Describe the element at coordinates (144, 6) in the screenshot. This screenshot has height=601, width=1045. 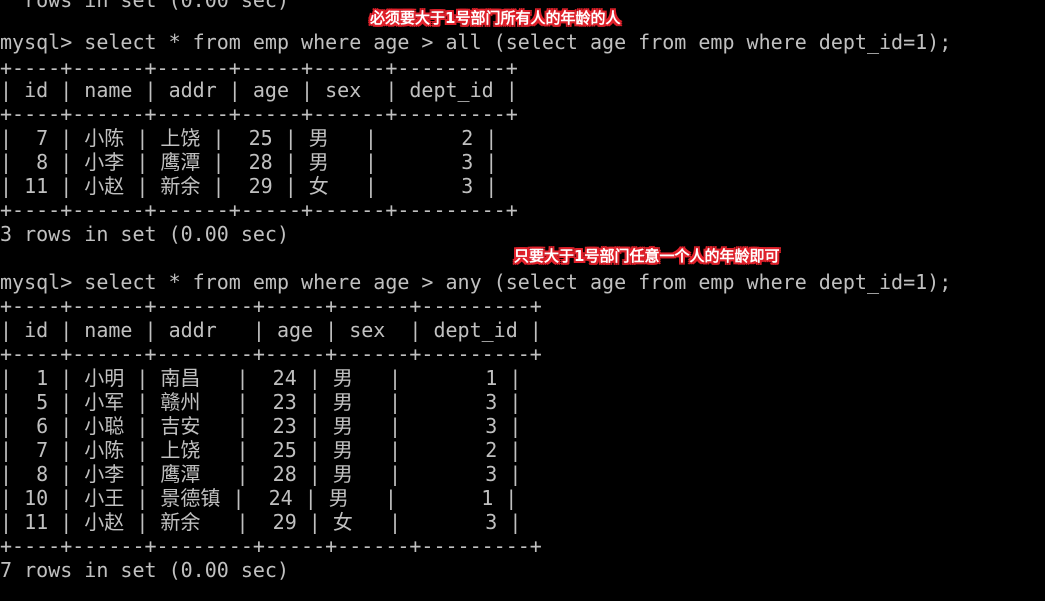
I see `previous-result-footer: rows in set (0.00 sec)` at that location.